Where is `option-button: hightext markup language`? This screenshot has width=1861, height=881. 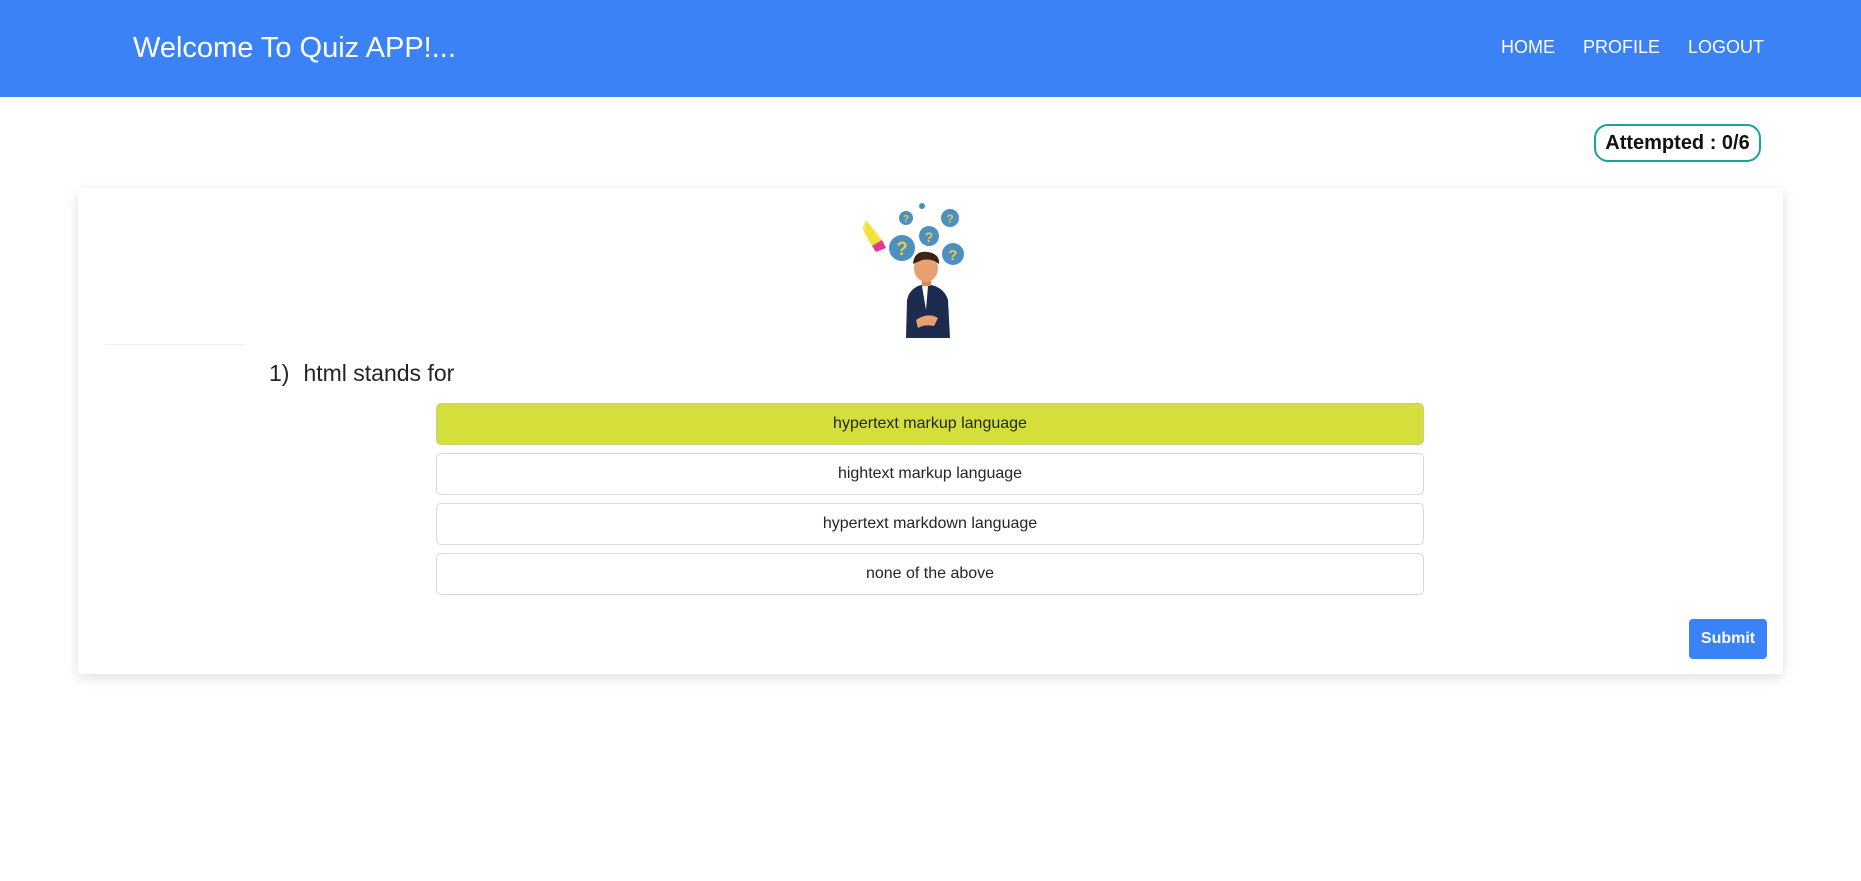 option-button: hightext markup language is located at coordinates (930, 474).